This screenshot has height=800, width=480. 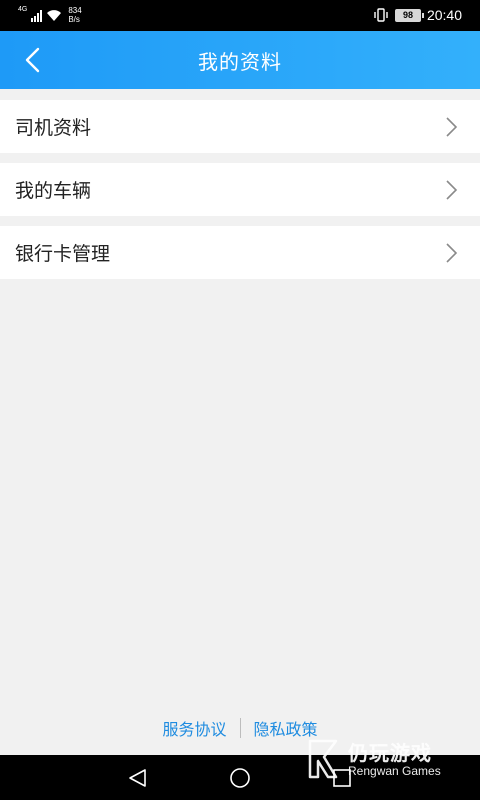 I want to click on wifi-icon, so click(x=54, y=15).